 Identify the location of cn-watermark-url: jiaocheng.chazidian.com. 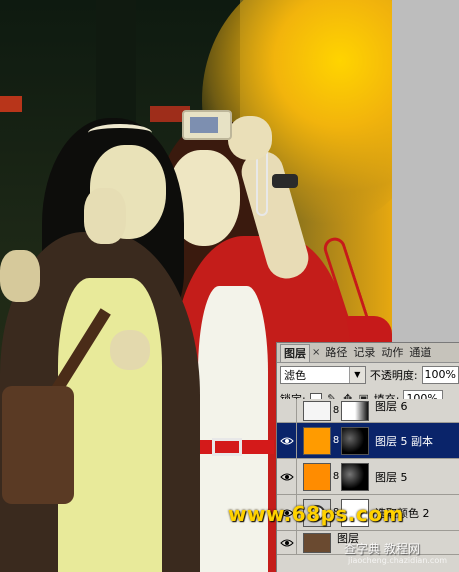
(398, 560).